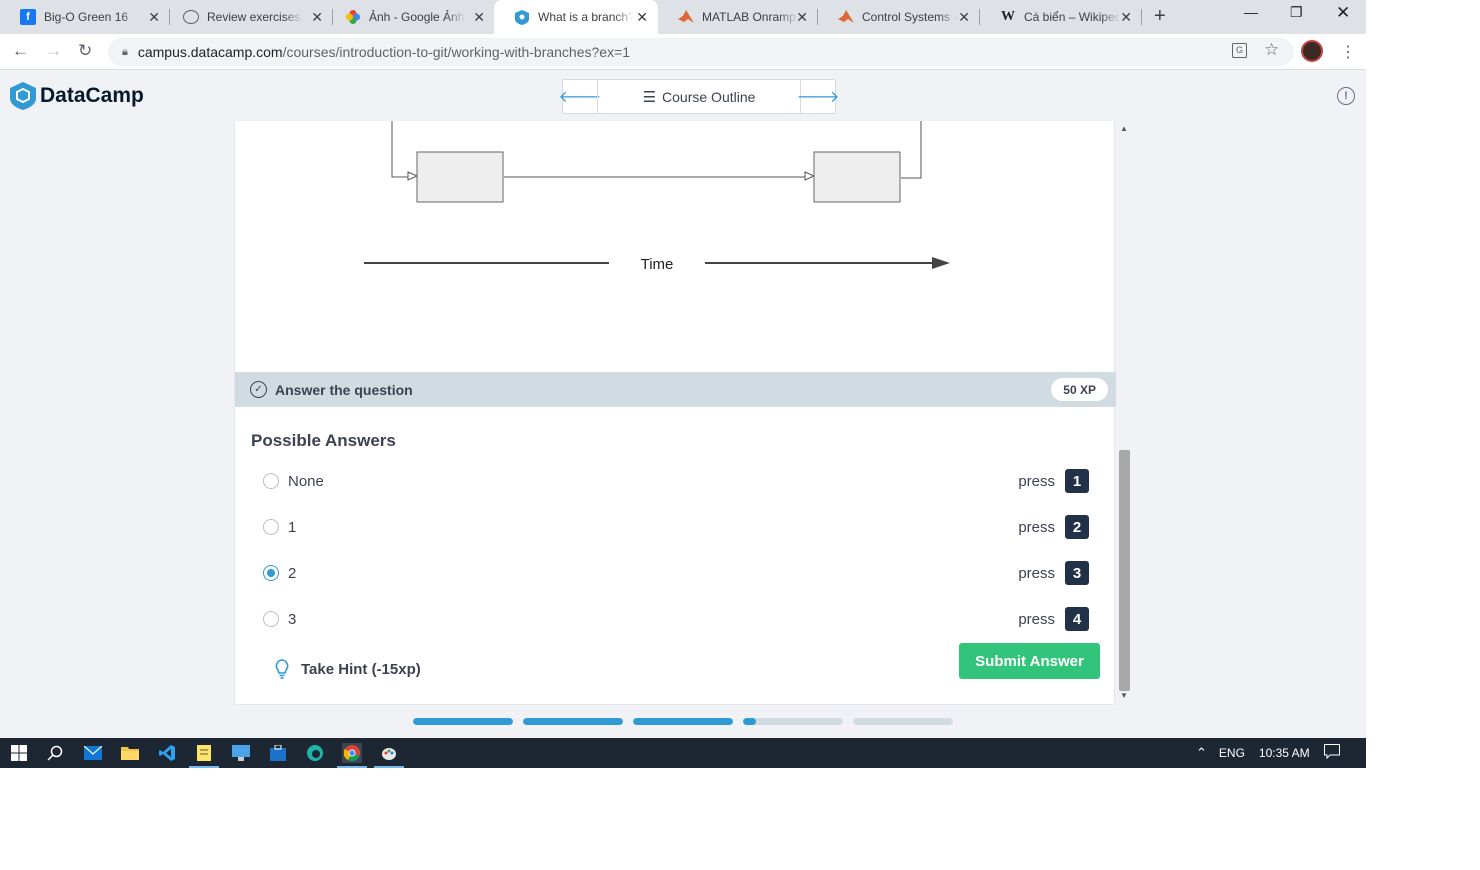 The image size is (1480, 870). Describe the element at coordinates (586, 17) in the screenshot. I see `tab-title: What is a branch?` at that location.